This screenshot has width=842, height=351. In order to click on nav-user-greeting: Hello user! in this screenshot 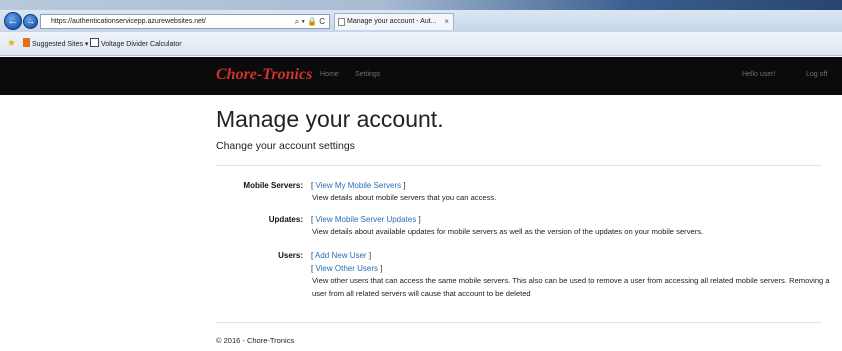, I will do `click(758, 75)`.